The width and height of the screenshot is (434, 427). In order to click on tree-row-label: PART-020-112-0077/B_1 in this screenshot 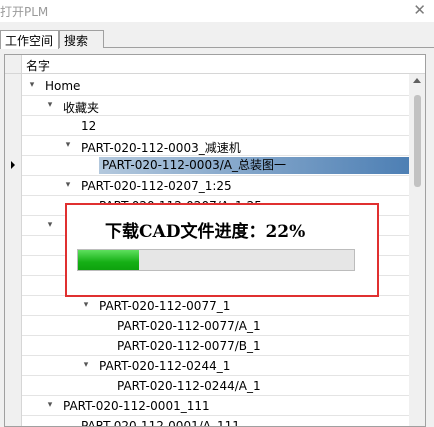, I will do `click(189, 346)`.